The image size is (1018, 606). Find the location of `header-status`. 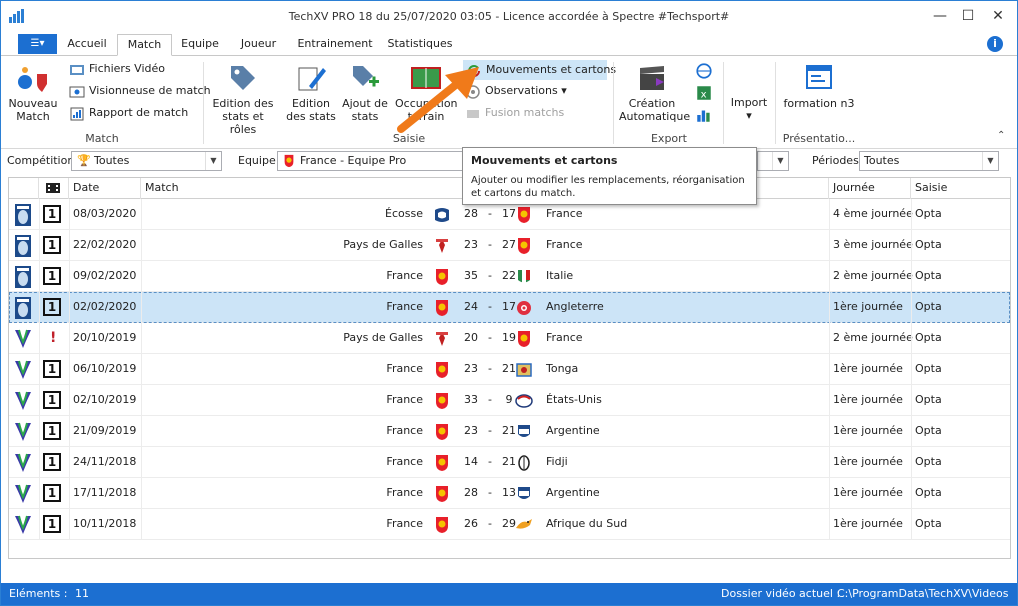

header-status is located at coordinates (54, 188).